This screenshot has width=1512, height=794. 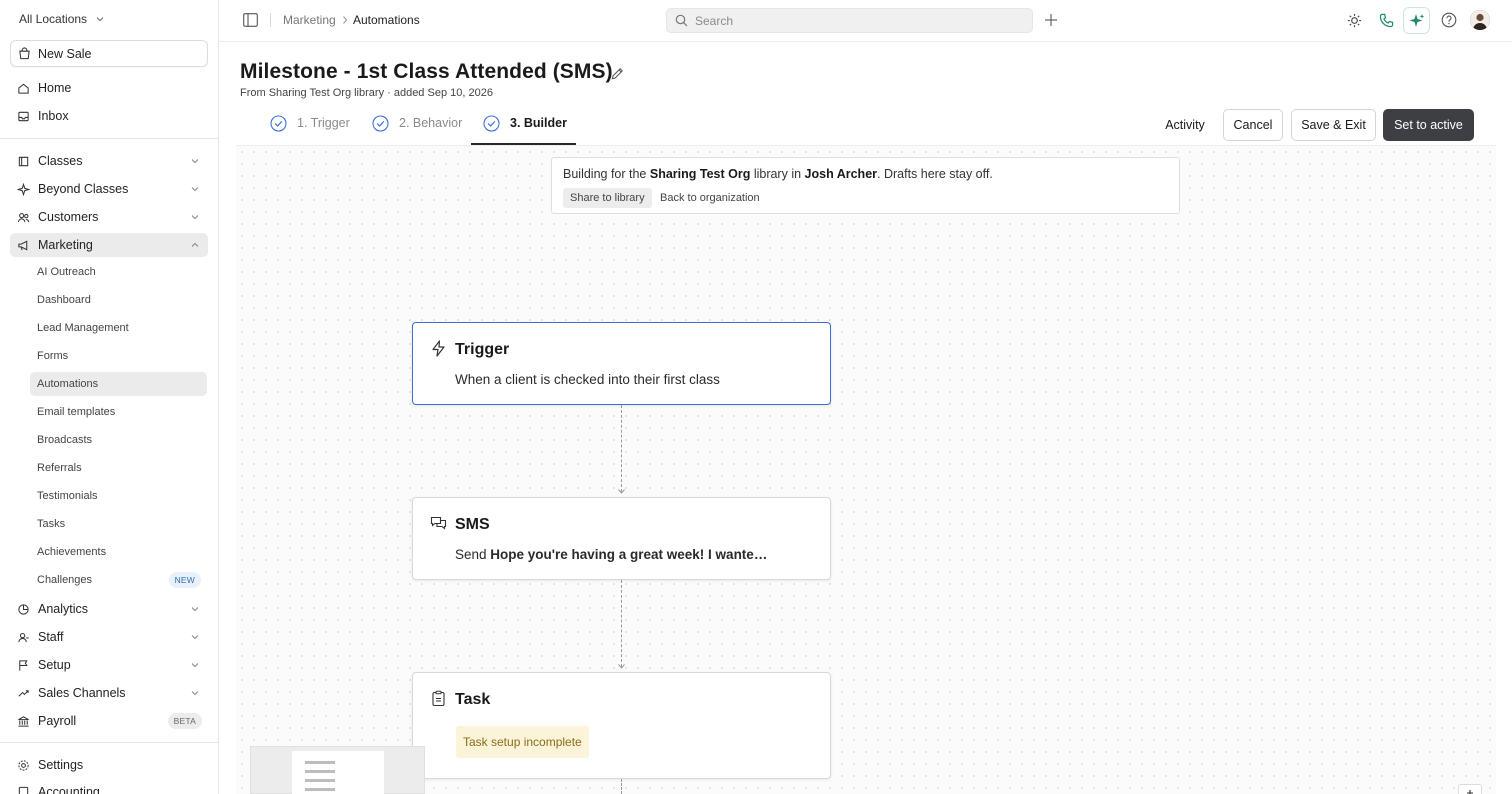 What do you see at coordinates (63, 609) in the screenshot?
I see `sidebar-item-label: Analytics` at bounding box center [63, 609].